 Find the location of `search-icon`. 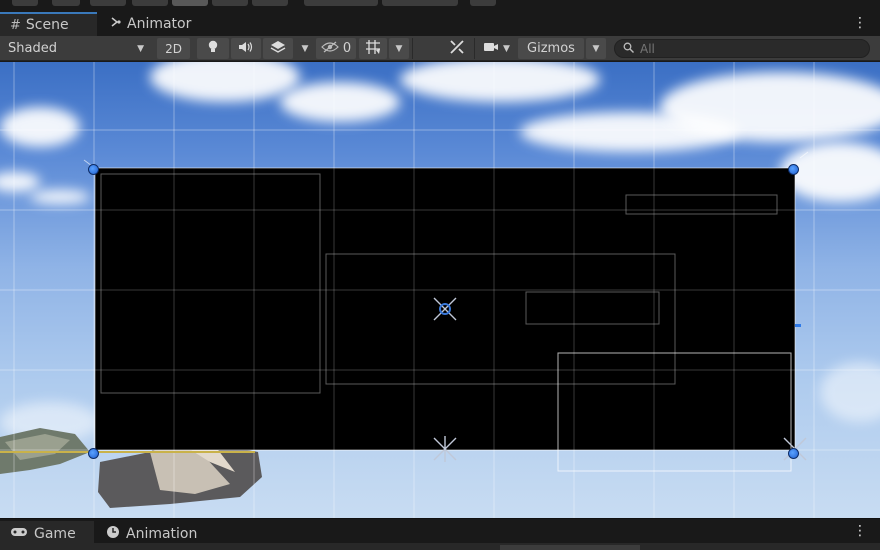

search-icon is located at coordinates (628, 49).